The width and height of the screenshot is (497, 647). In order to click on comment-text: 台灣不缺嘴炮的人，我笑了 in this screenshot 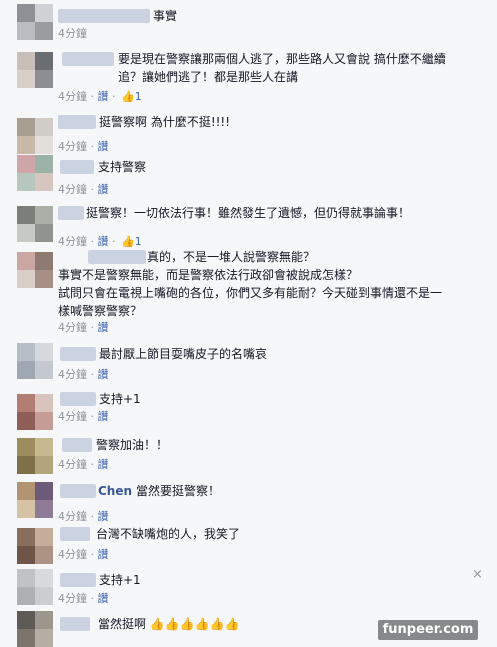, I will do `click(168, 534)`.